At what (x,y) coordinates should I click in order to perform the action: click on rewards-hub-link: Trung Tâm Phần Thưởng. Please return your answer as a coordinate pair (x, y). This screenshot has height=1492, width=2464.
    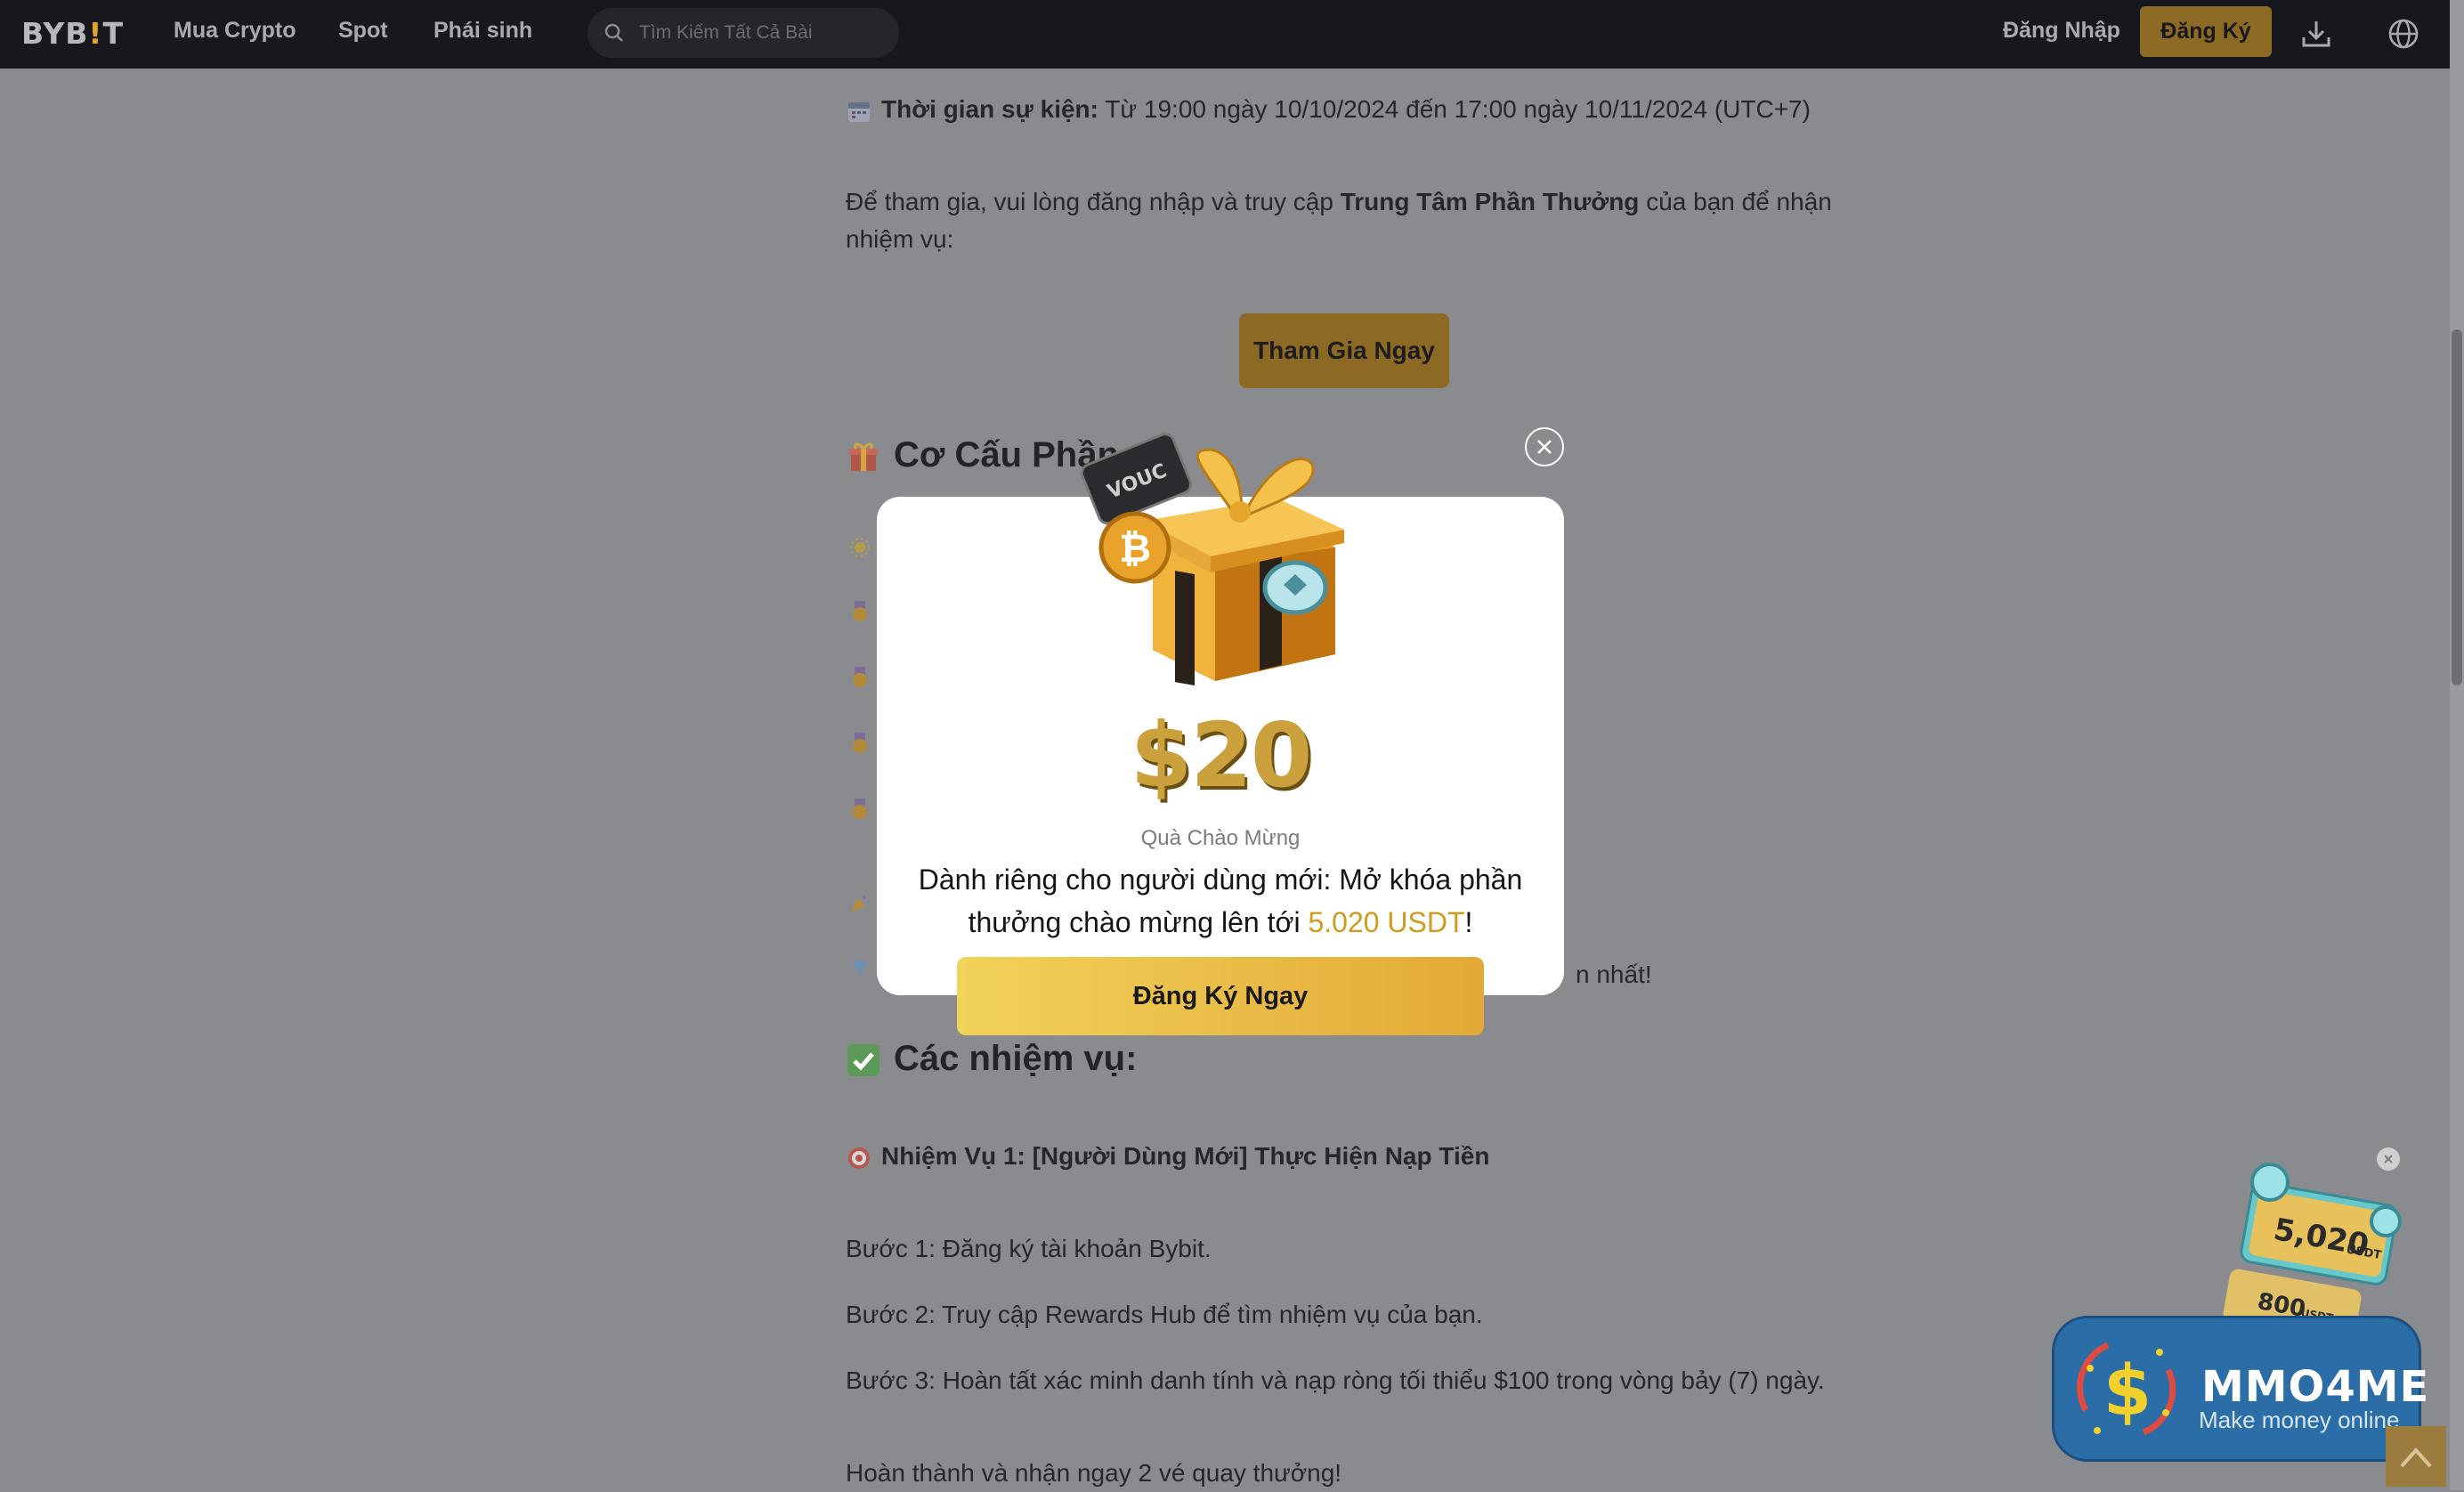
    Looking at the image, I should click on (1490, 202).